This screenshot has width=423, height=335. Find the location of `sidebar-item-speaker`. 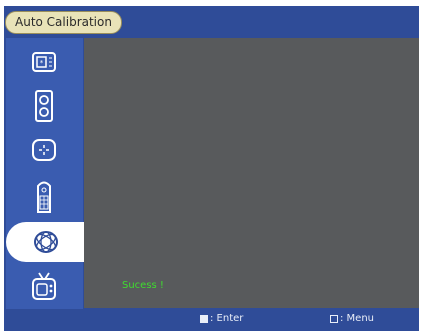

sidebar-item-speaker is located at coordinates (44, 106).